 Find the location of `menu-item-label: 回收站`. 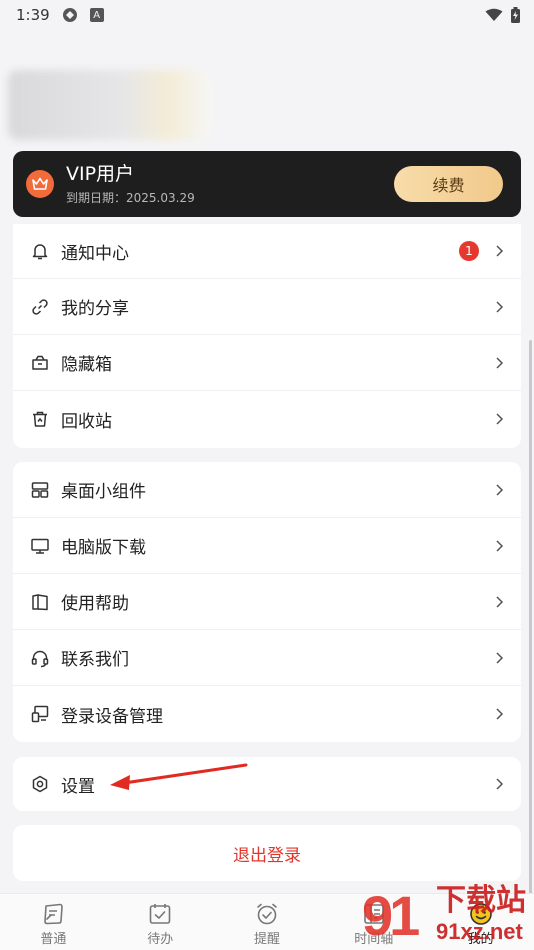

menu-item-label: 回收站 is located at coordinates (86, 421).